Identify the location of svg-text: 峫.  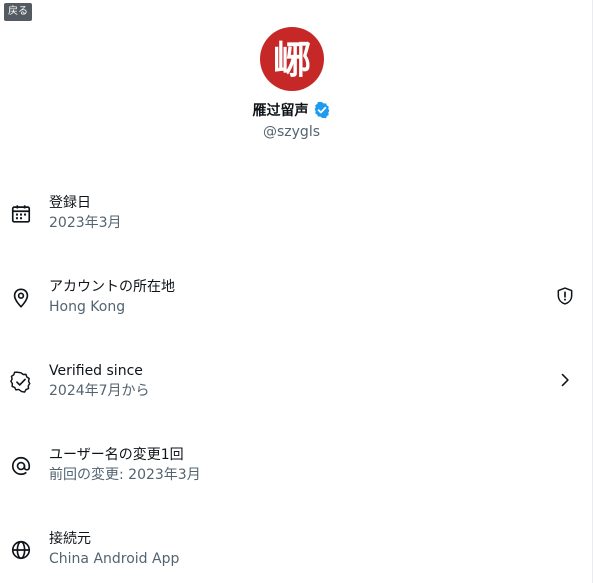
(291, 59).